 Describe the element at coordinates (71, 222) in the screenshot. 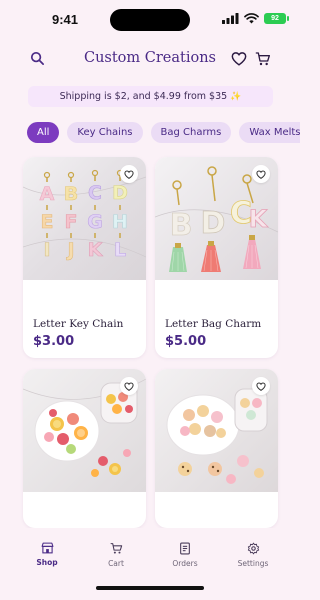

I see `svg-text: F` at that location.